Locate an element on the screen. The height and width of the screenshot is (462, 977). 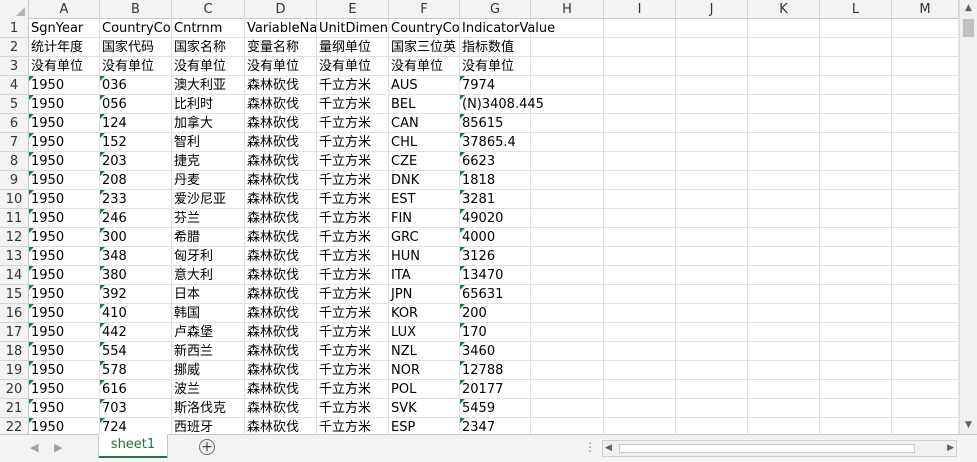
cell-g11: 49020 is located at coordinates (495, 218).